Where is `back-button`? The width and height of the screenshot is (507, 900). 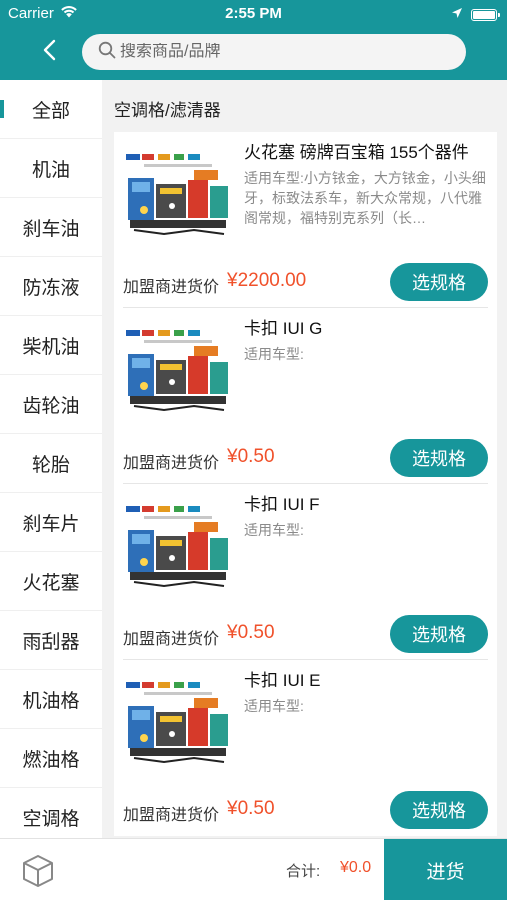
back-button is located at coordinates (50, 52).